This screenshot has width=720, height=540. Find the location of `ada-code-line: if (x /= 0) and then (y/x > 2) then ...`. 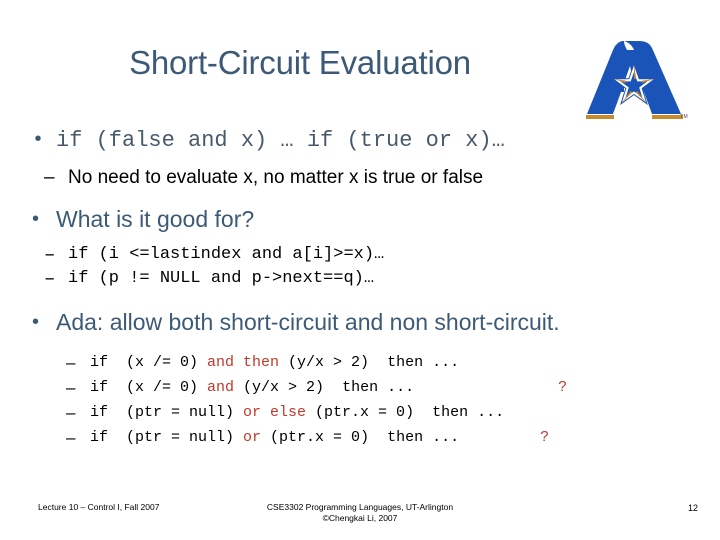

ada-code-line: if (x /= 0) and then (y/x > 2) then ... is located at coordinates (360, 362).